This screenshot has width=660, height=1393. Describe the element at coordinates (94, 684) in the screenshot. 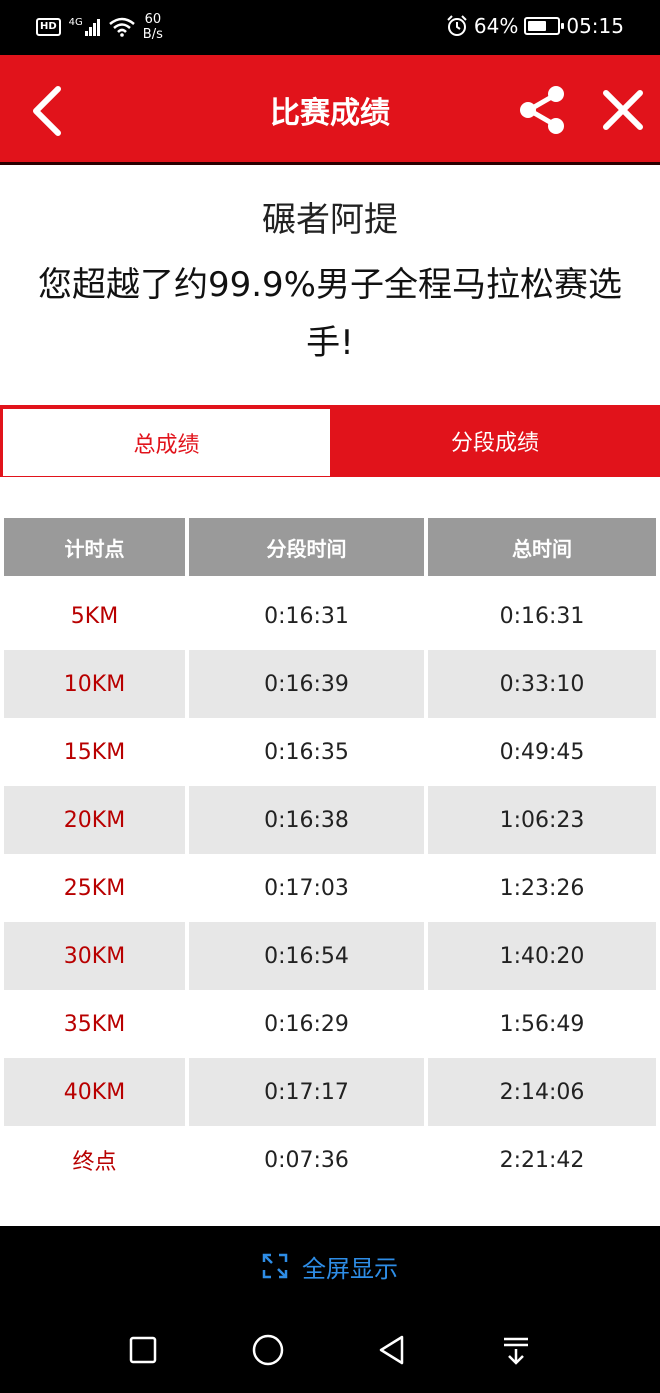

I see `checkpoint-cell: 10KM` at that location.